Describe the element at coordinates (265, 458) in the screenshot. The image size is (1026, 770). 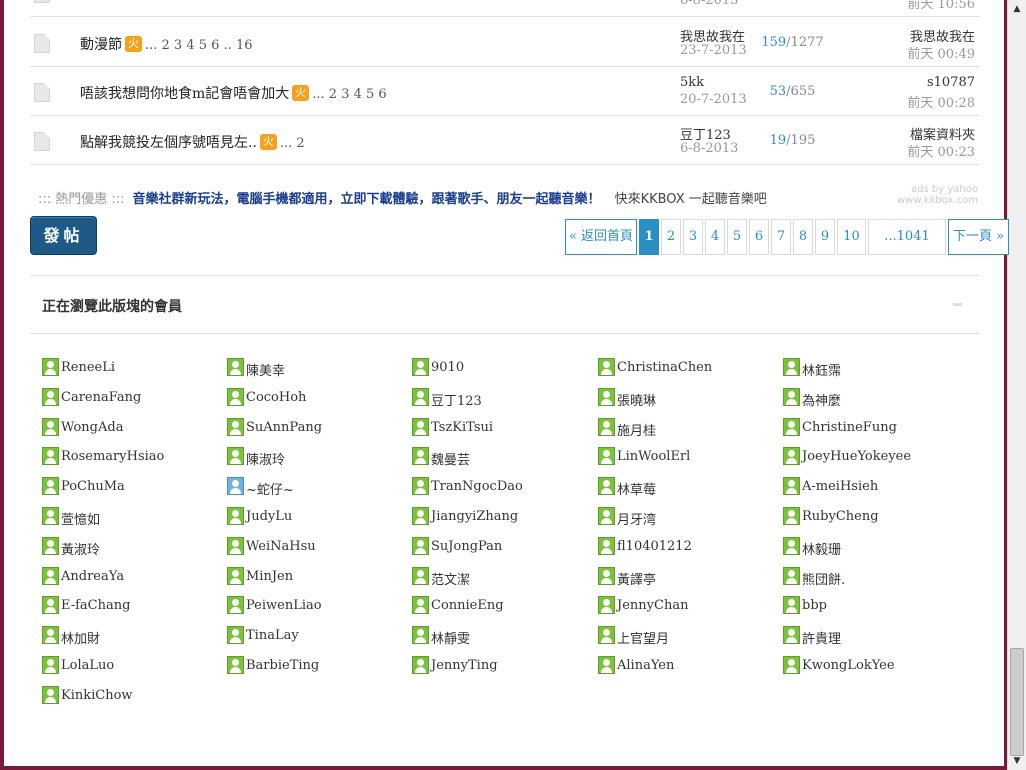
I see `member-name: 陳淑玲` at that location.